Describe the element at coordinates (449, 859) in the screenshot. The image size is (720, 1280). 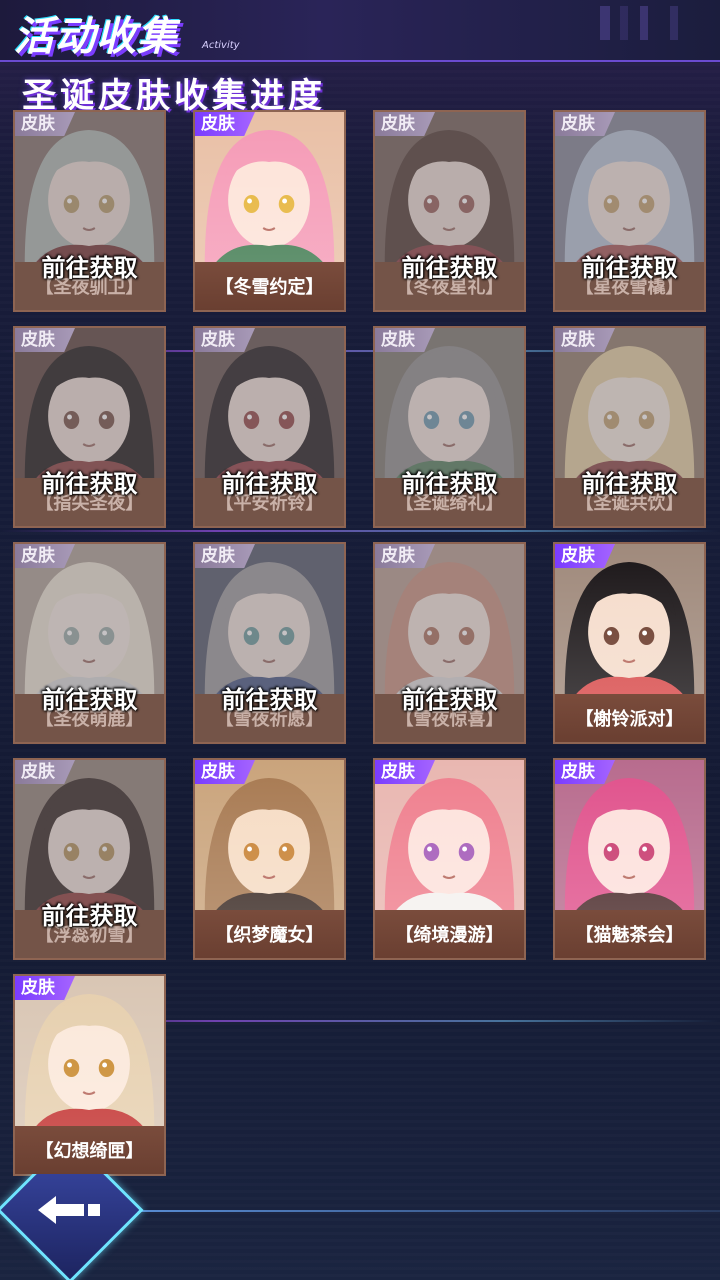
I see `skin-card: 皮肤 【绮境漫游】` at that location.